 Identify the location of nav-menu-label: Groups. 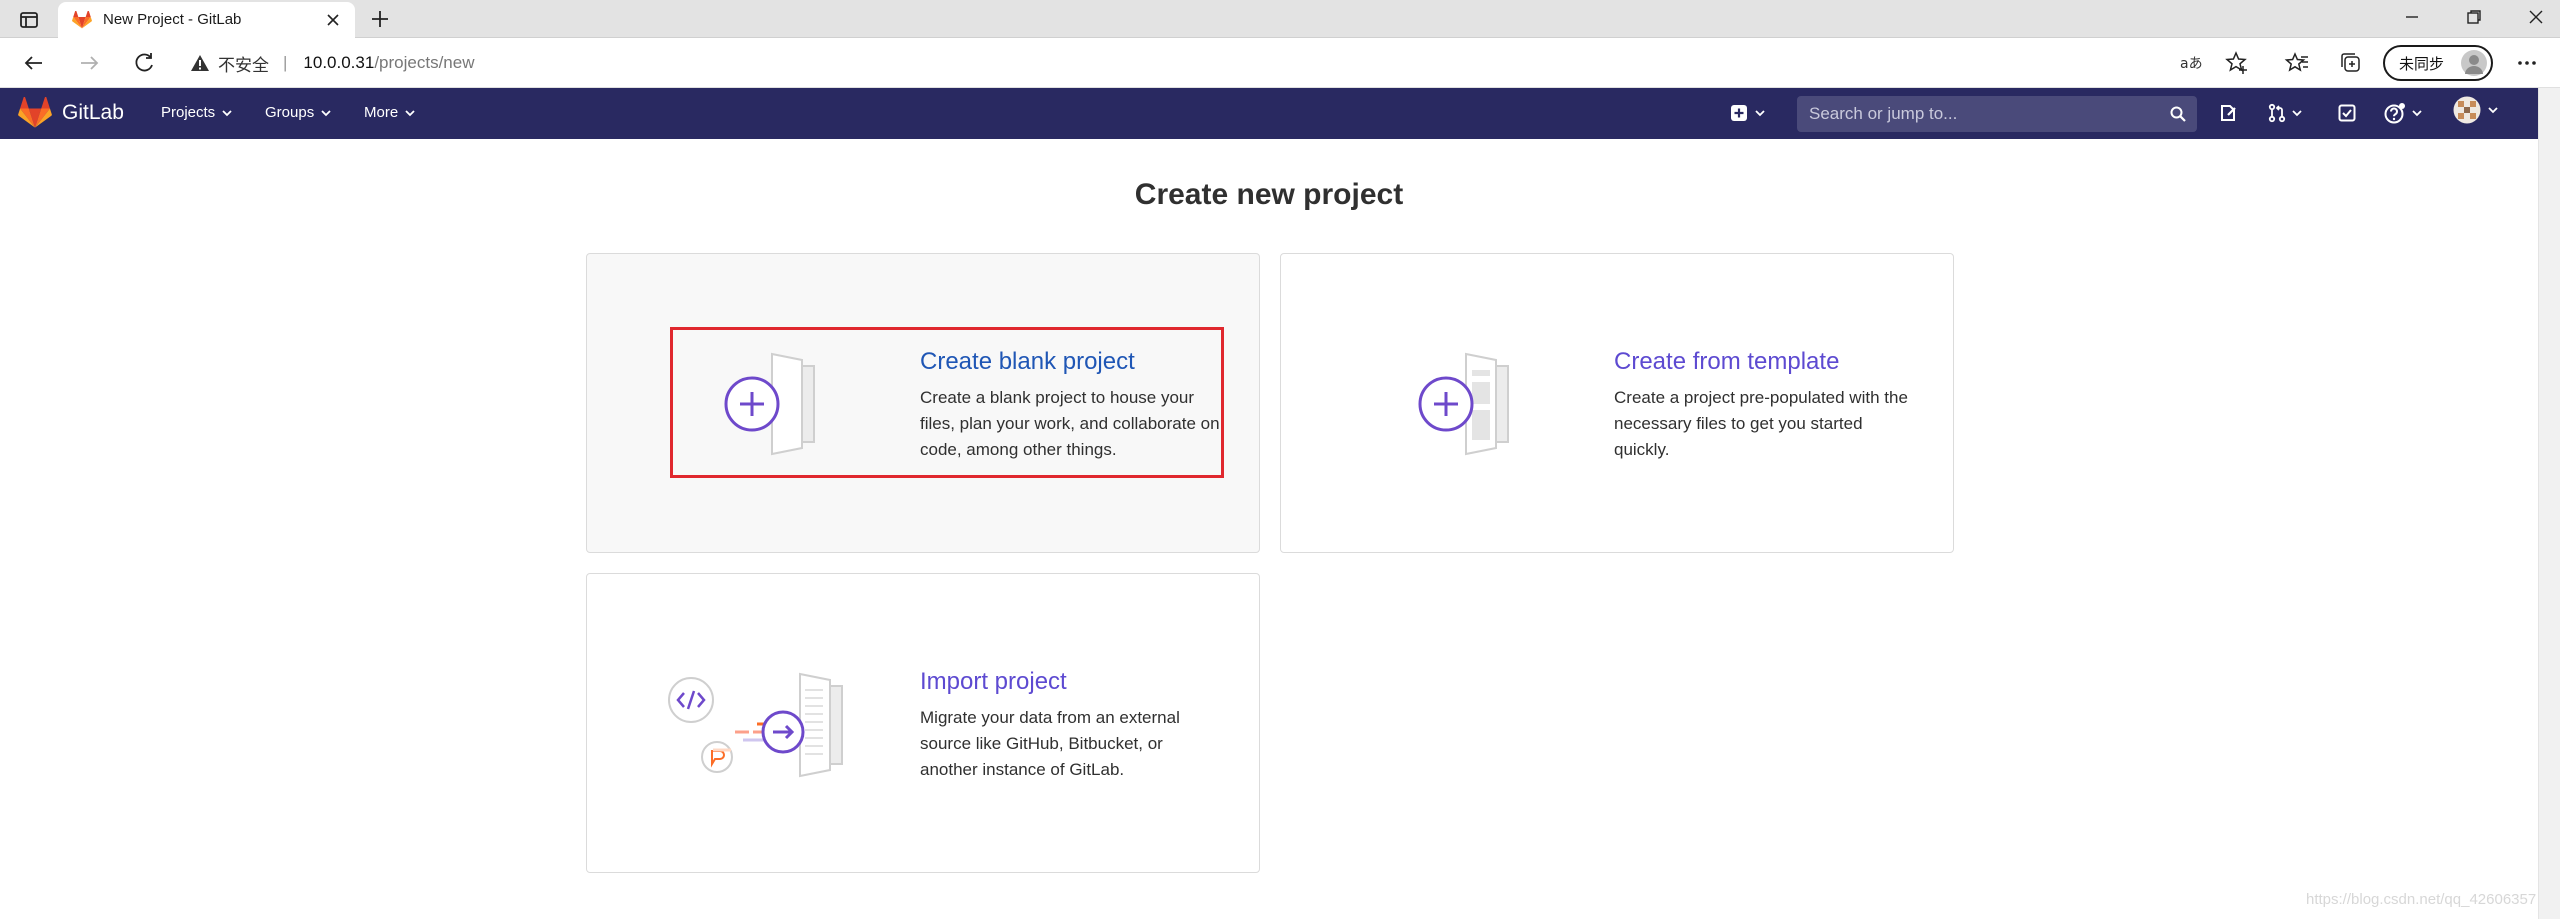
(290, 112).